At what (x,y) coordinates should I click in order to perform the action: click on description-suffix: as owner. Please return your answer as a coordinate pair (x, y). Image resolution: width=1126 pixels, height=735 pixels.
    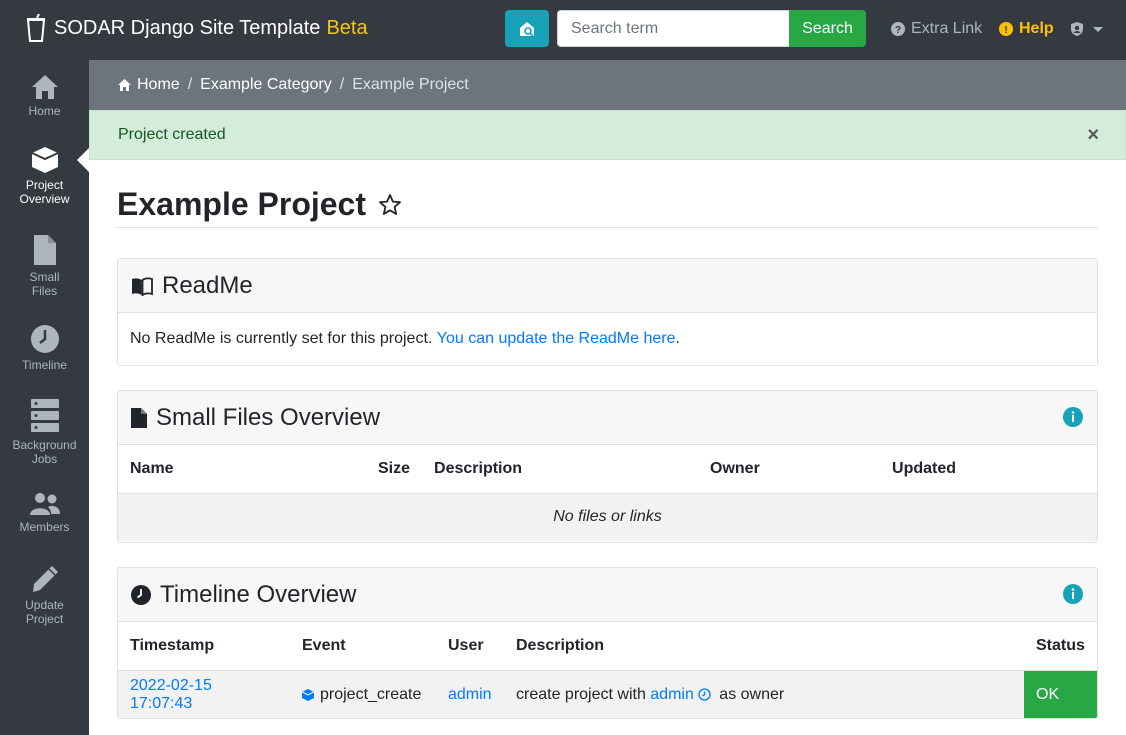
    Looking at the image, I should click on (749, 694).